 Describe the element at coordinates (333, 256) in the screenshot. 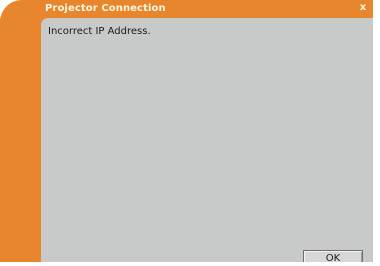

I see `ok-button: OK` at that location.